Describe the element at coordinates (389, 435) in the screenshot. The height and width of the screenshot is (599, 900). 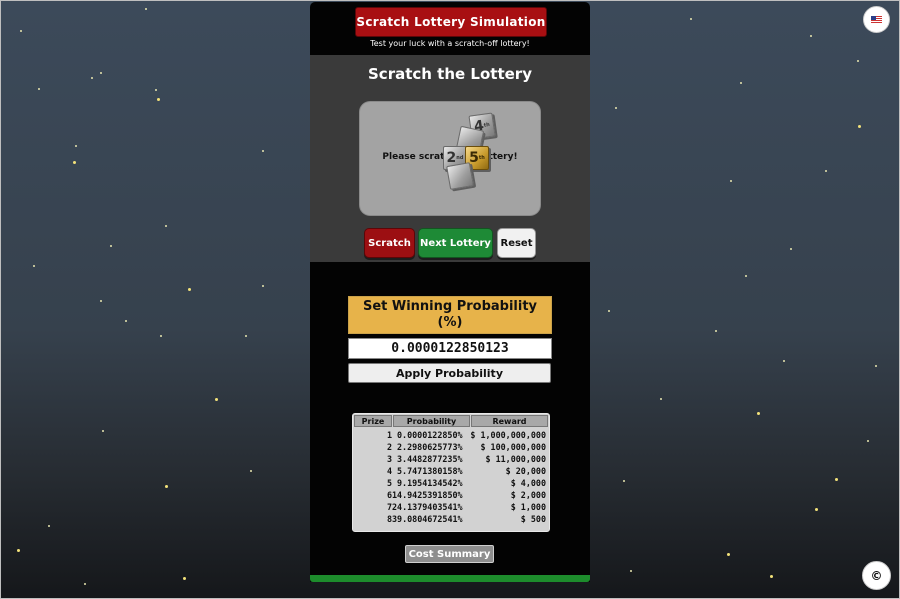
I see `prize-cell: 1` at that location.